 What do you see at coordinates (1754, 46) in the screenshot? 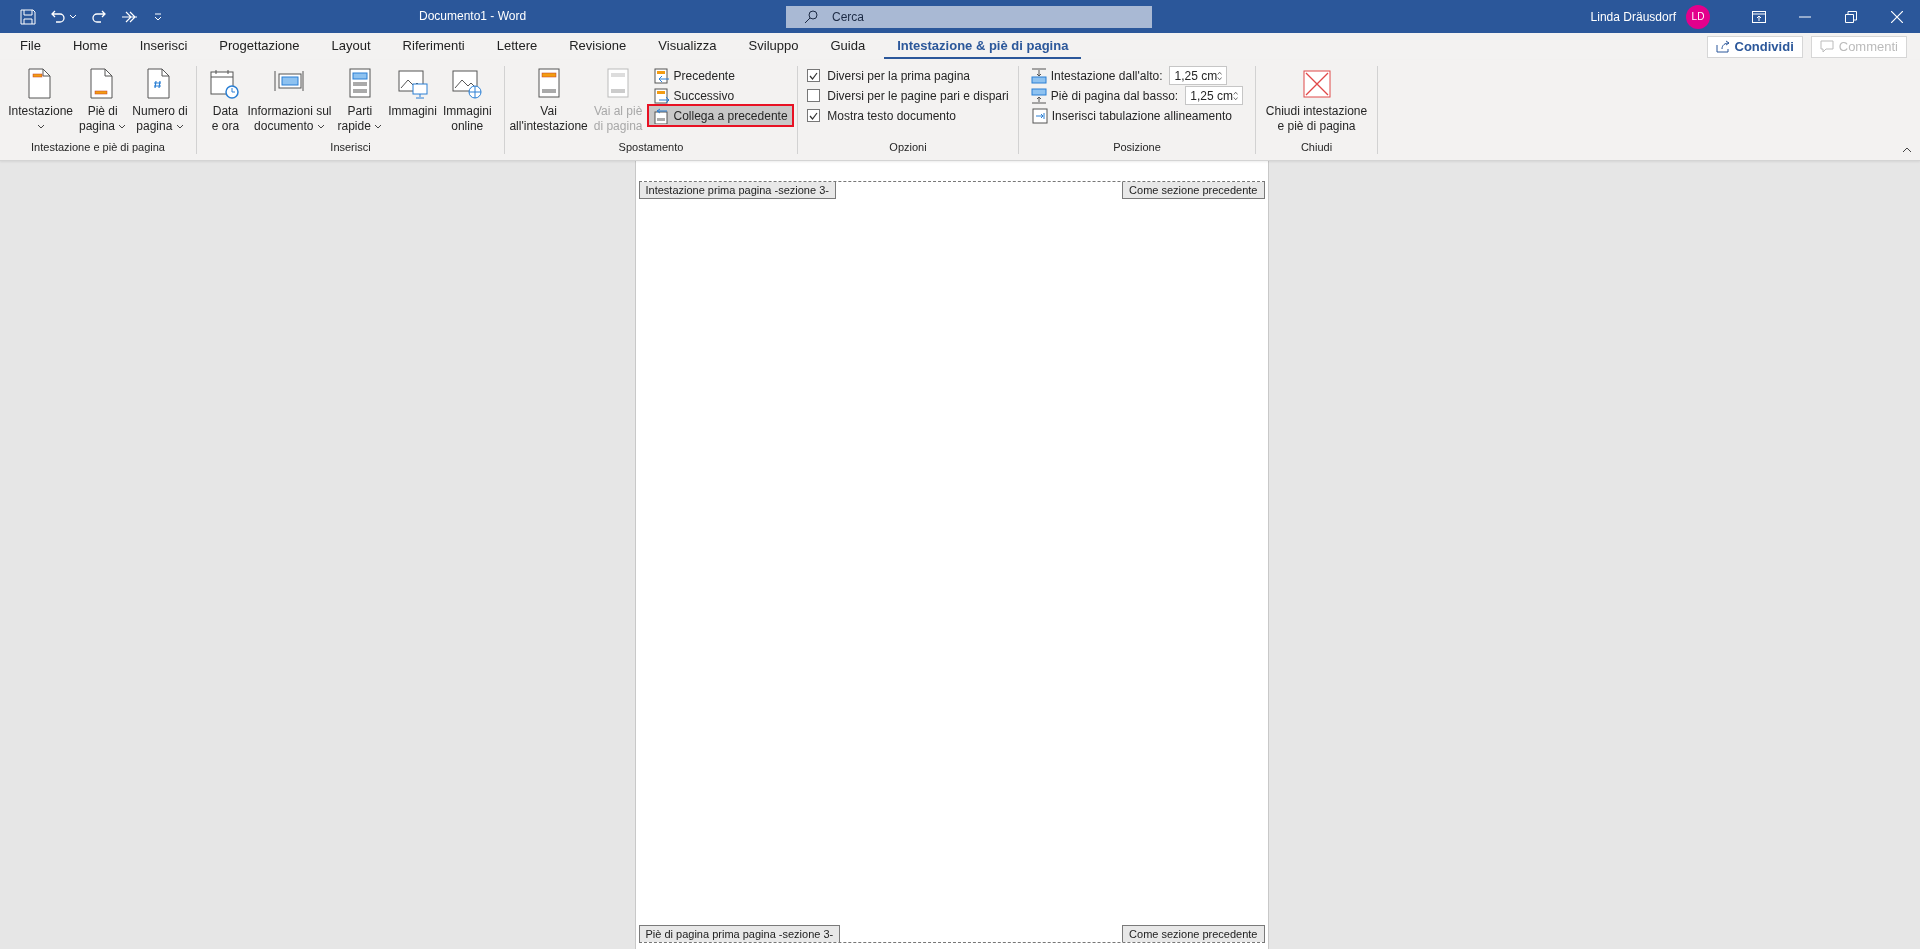
I see `share-button: Condividi` at bounding box center [1754, 46].